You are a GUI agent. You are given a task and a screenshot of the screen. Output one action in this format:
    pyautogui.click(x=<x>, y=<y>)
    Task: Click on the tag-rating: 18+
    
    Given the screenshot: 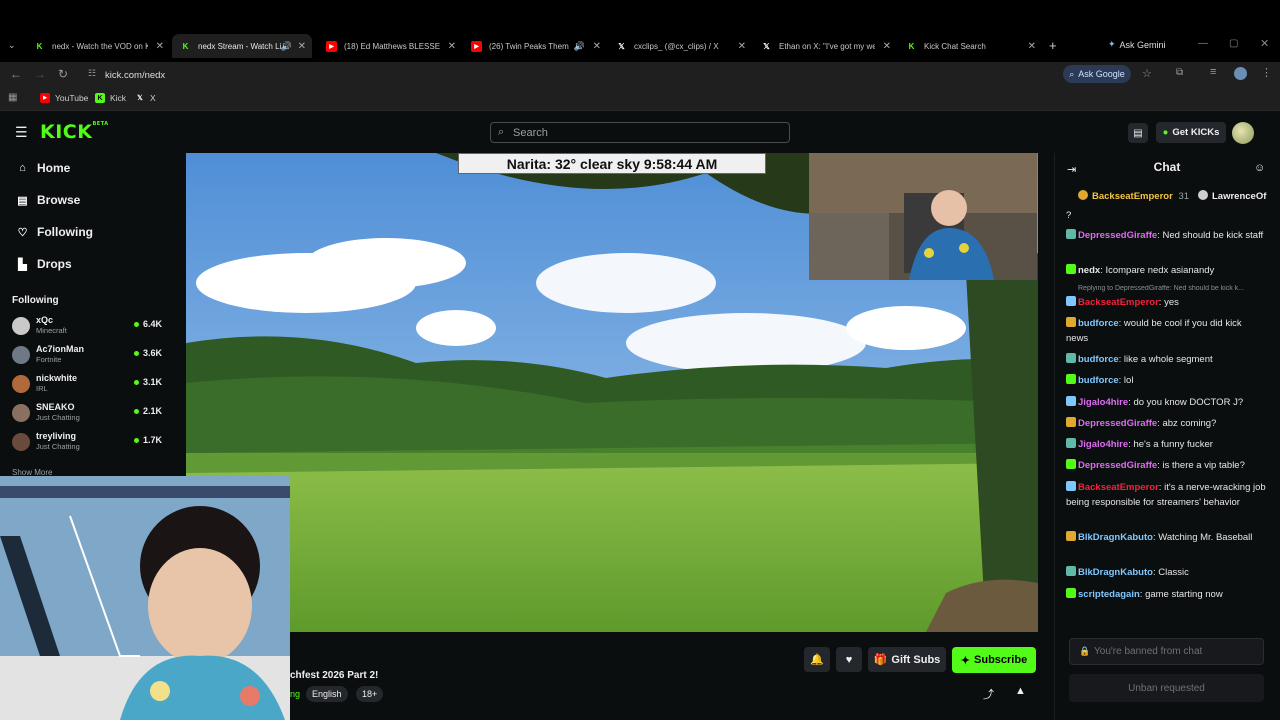 What is the action you would take?
    pyautogui.click(x=370, y=694)
    